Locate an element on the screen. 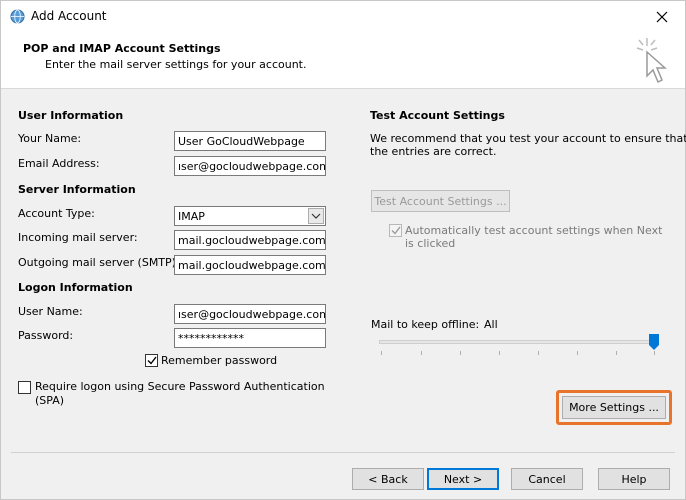 The height and width of the screenshot is (500, 686). your-name-label: Your Name: is located at coordinates (50, 138).